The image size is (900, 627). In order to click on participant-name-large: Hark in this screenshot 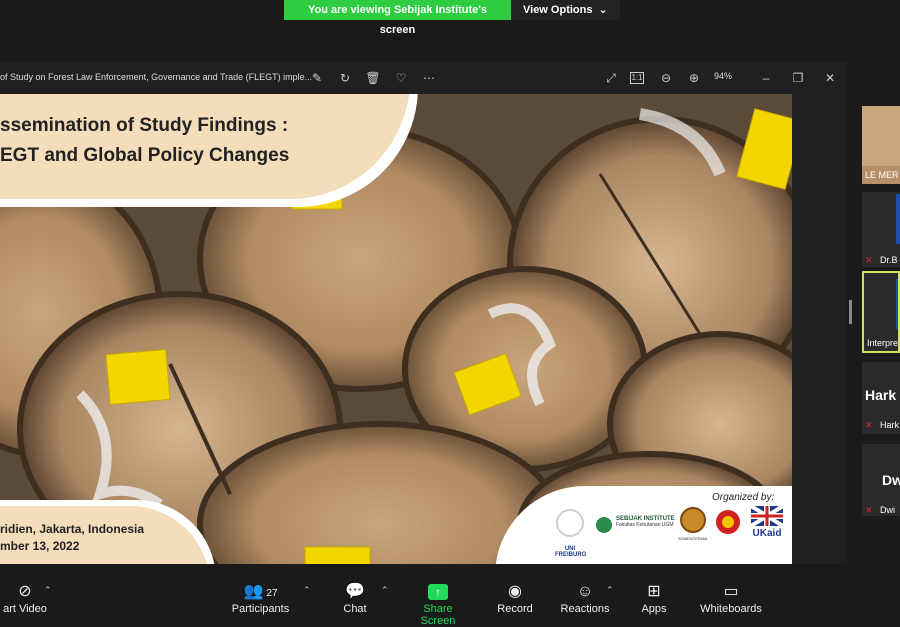, I will do `click(881, 395)`.